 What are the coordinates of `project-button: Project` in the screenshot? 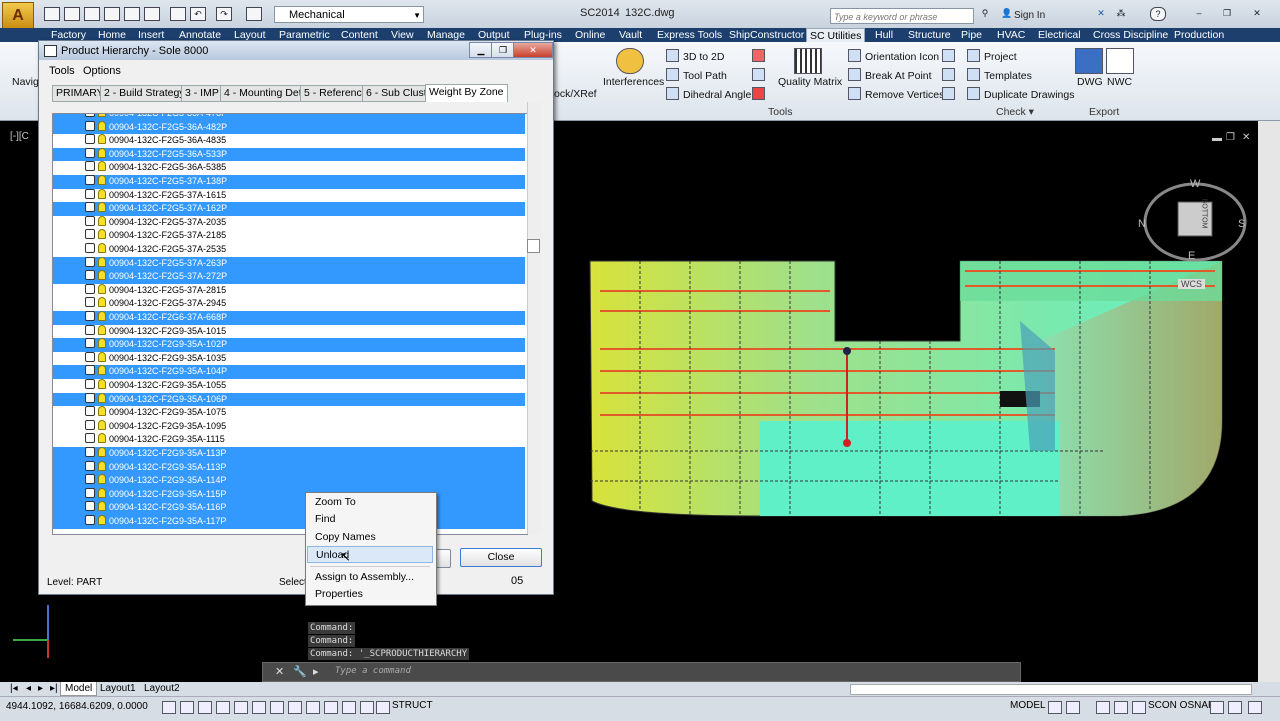 It's located at (992, 56).